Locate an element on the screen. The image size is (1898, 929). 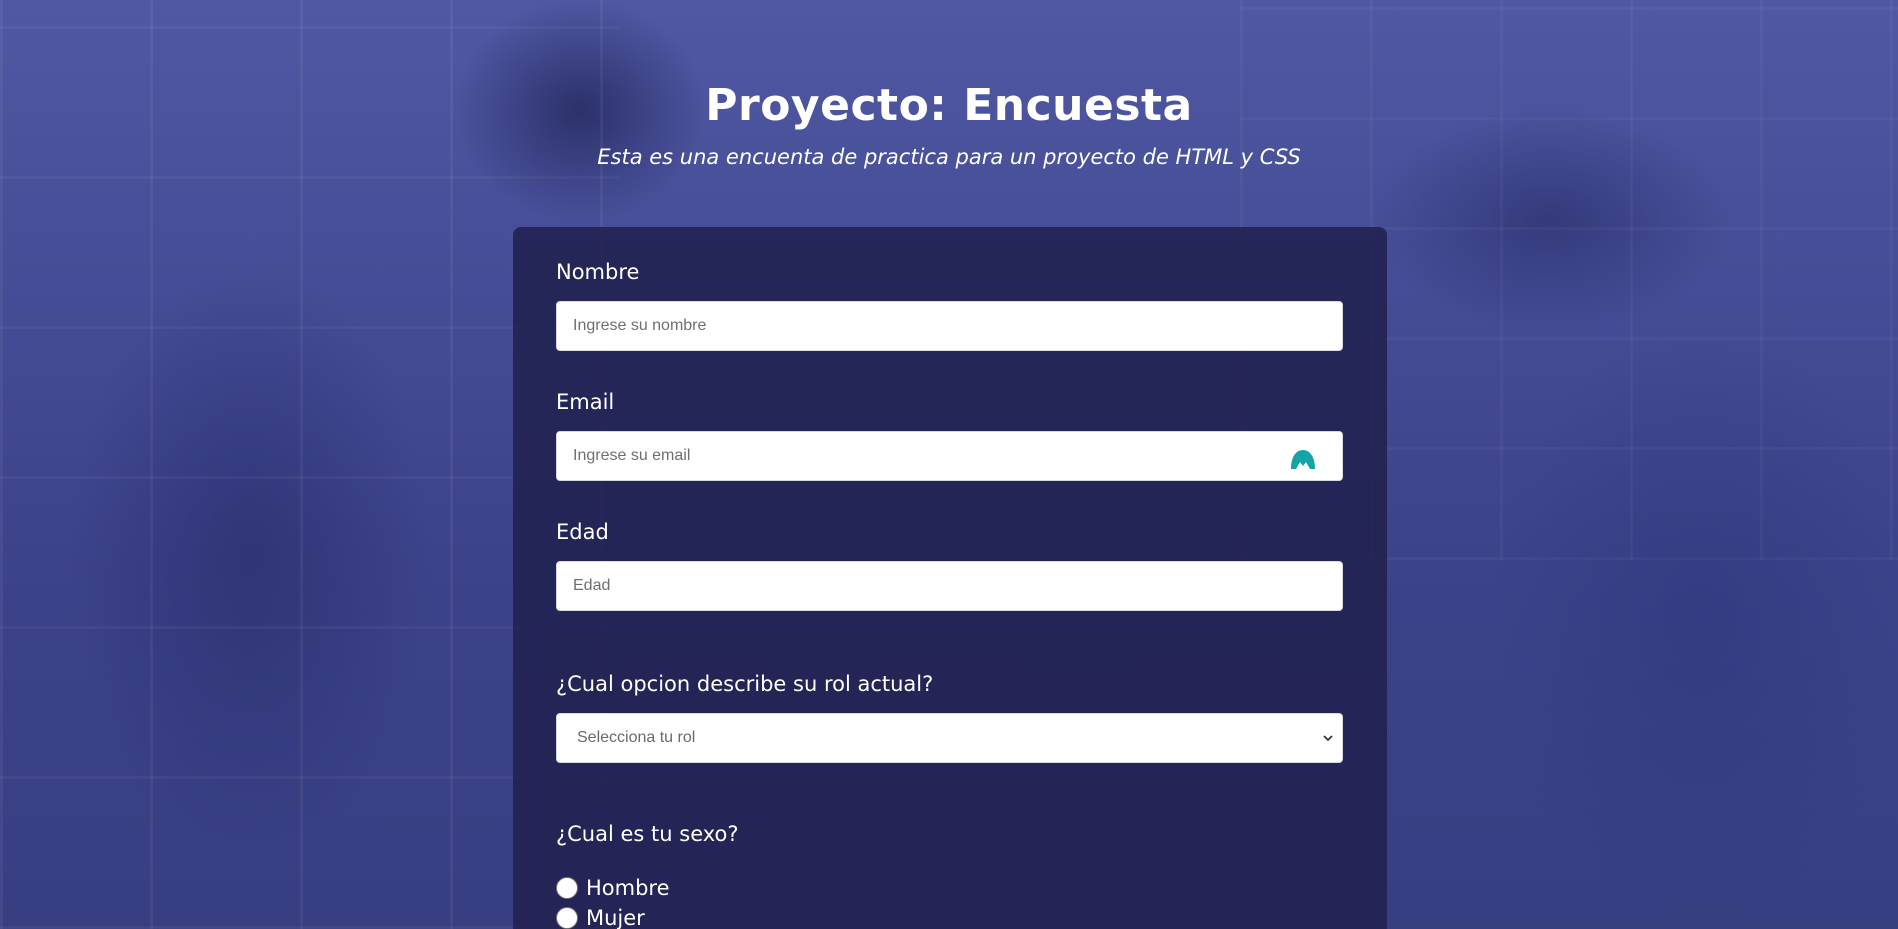
radio-option-mujer: Mujer is located at coordinates (600, 916).